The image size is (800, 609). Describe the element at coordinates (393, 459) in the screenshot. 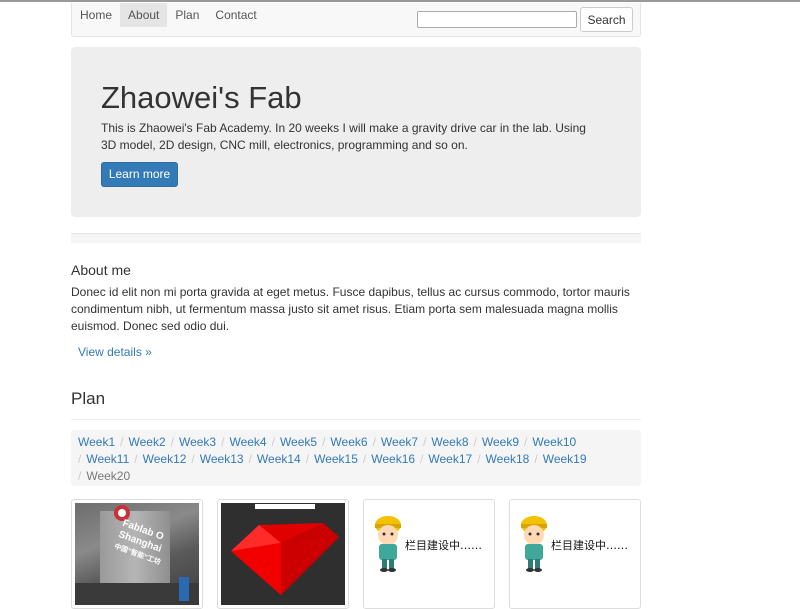

I see `week-link: Week16` at that location.